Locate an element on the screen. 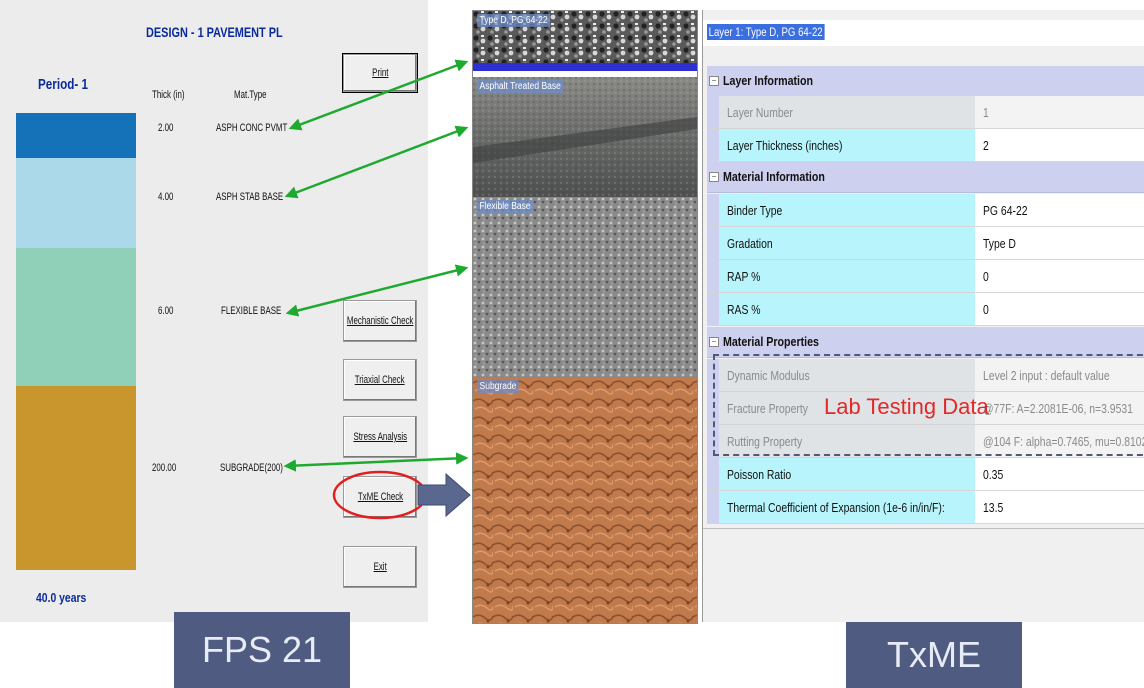  annotation-overlay is located at coordinates (377, 289).